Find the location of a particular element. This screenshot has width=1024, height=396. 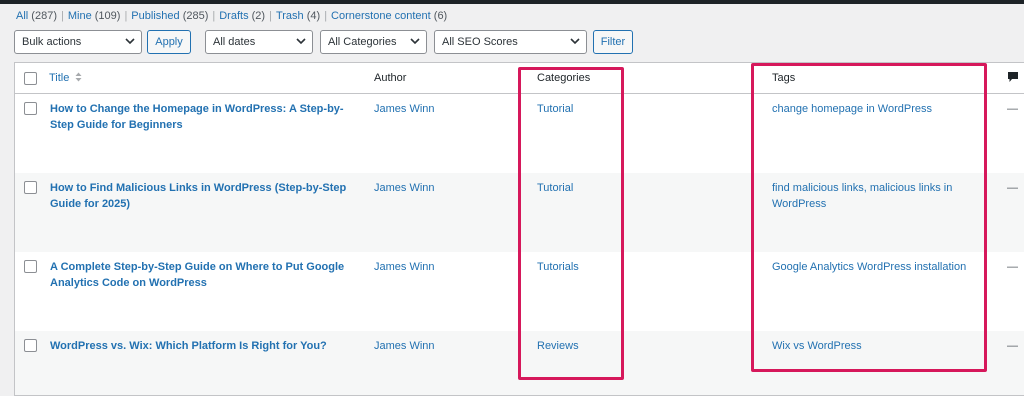

date-filter-value: All dates is located at coordinates (234, 42).